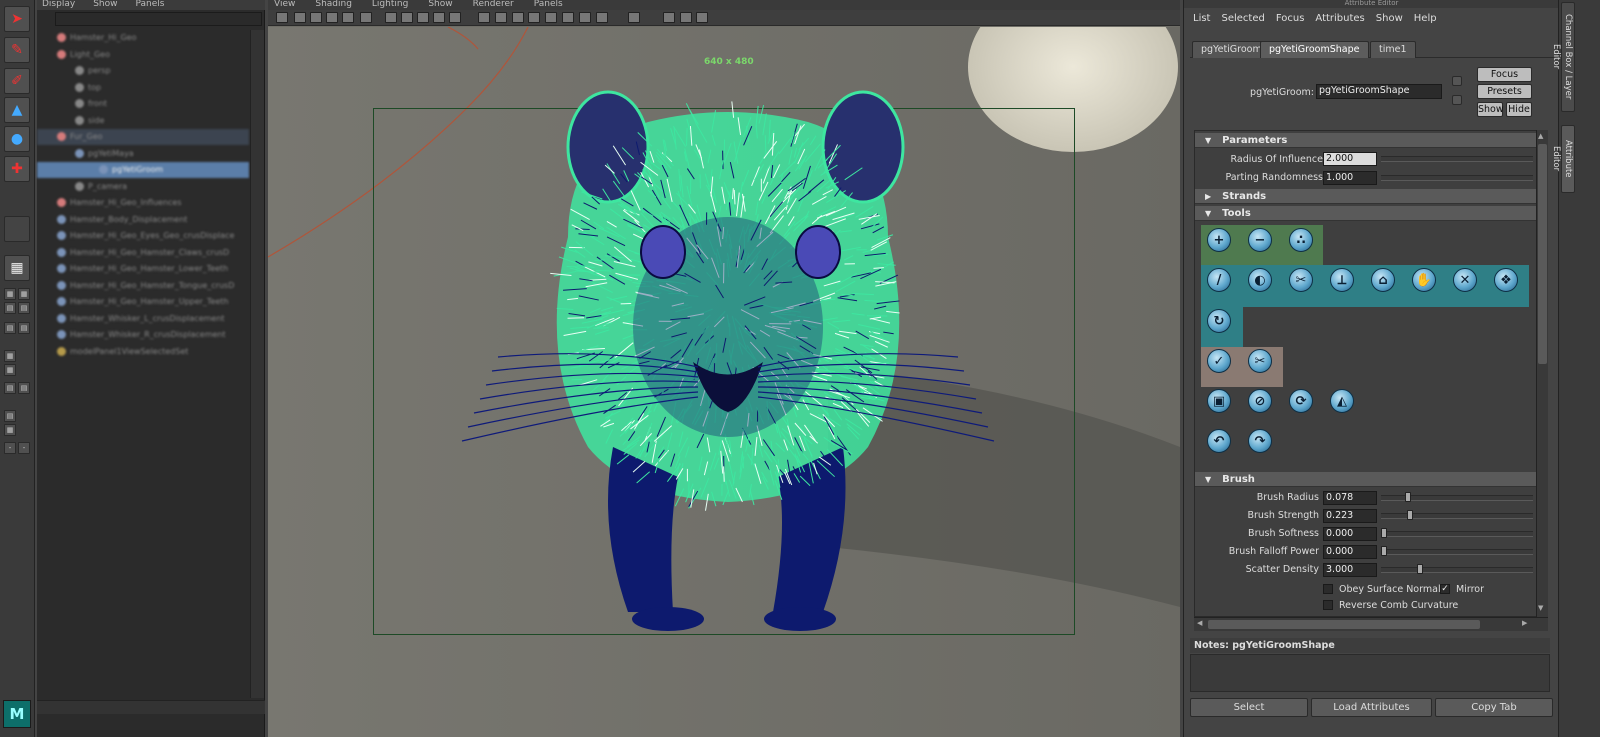 This screenshot has height=737, width=1600. I want to click on refresh-icon: ↻, so click(1219, 321).